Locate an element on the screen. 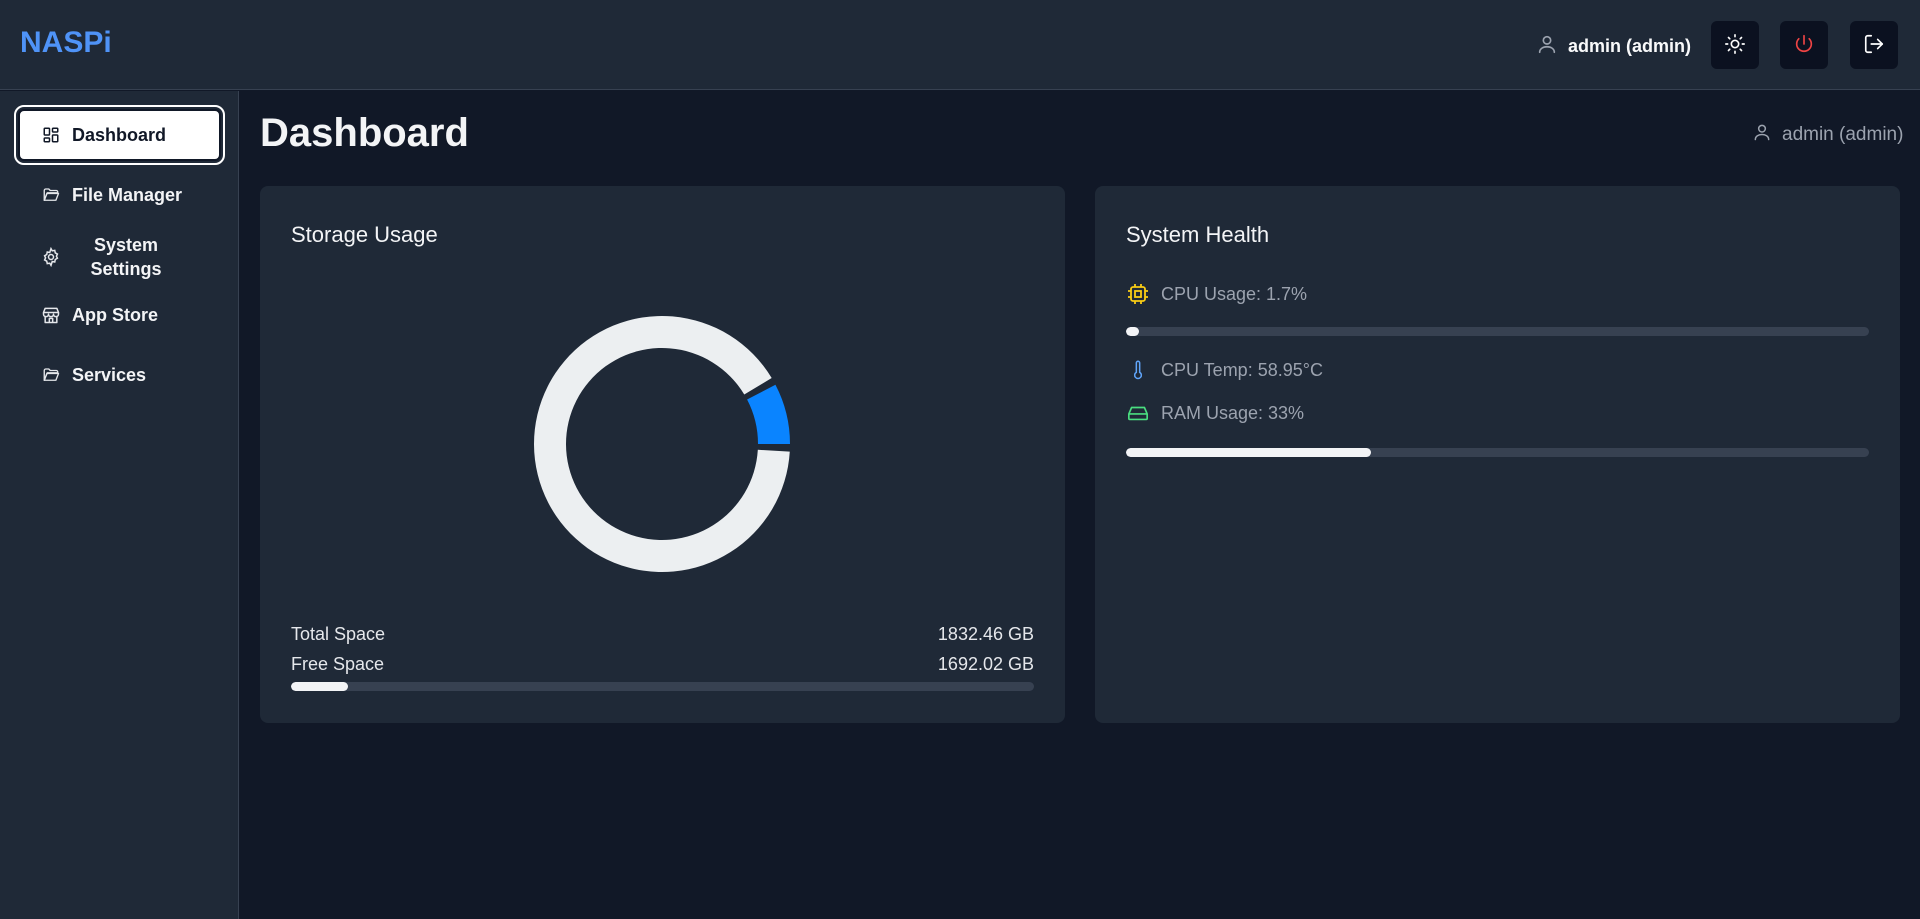 This screenshot has height=919, width=1920. sidebar-item-label: File Manager is located at coordinates (127, 194).